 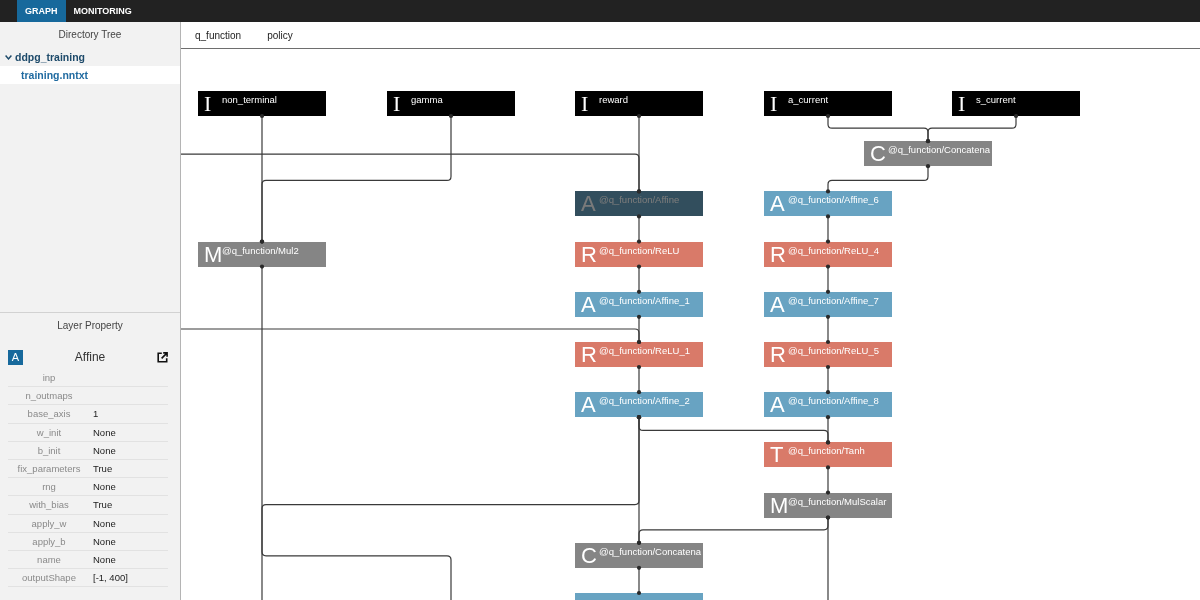 What do you see at coordinates (996, 99) in the screenshot?
I see `node-label: s_current` at bounding box center [996, 99].